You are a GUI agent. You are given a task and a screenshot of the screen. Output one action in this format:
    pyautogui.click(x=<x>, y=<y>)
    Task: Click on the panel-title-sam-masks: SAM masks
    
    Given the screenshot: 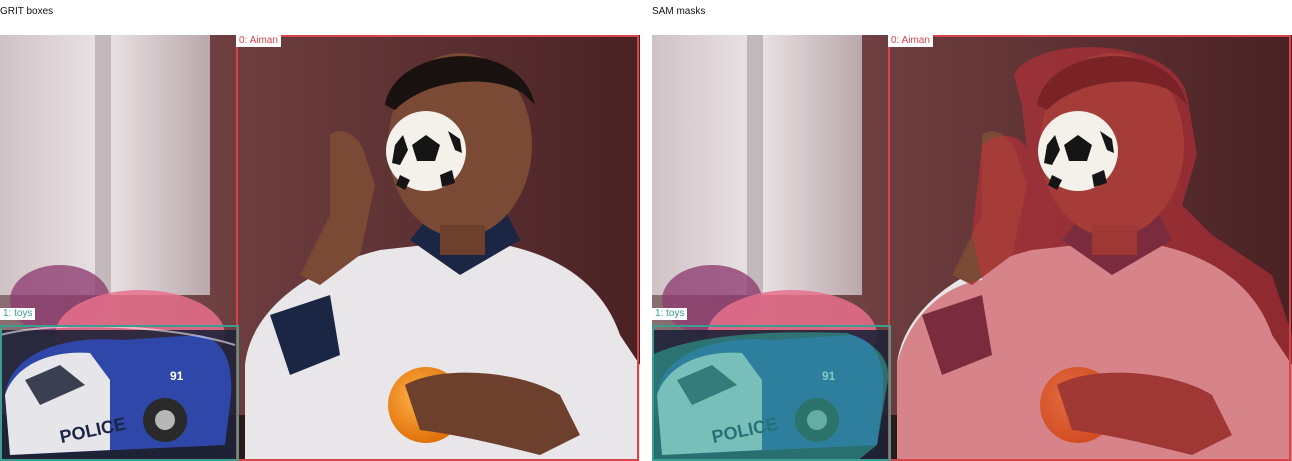 What is the action you would take?
    pyautogui.click(x=679, y=11)
    